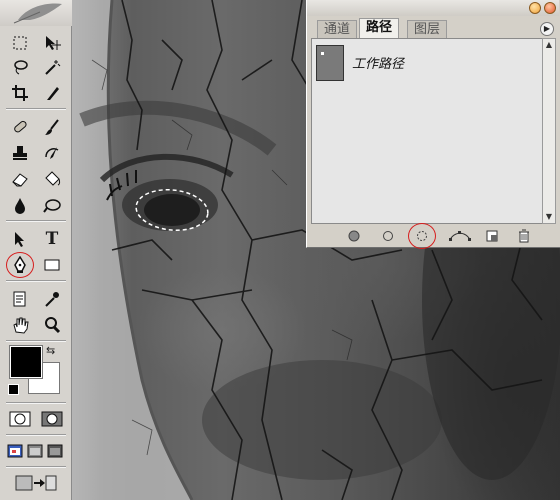 The width and height of the screenshot is (560, 500). I want to click on path-thumbnail, so click(330, 63).